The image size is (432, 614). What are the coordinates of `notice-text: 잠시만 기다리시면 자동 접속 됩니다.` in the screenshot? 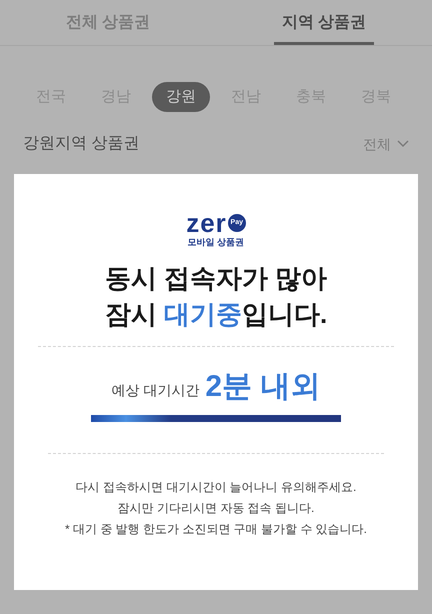 It's located at (216, 508).